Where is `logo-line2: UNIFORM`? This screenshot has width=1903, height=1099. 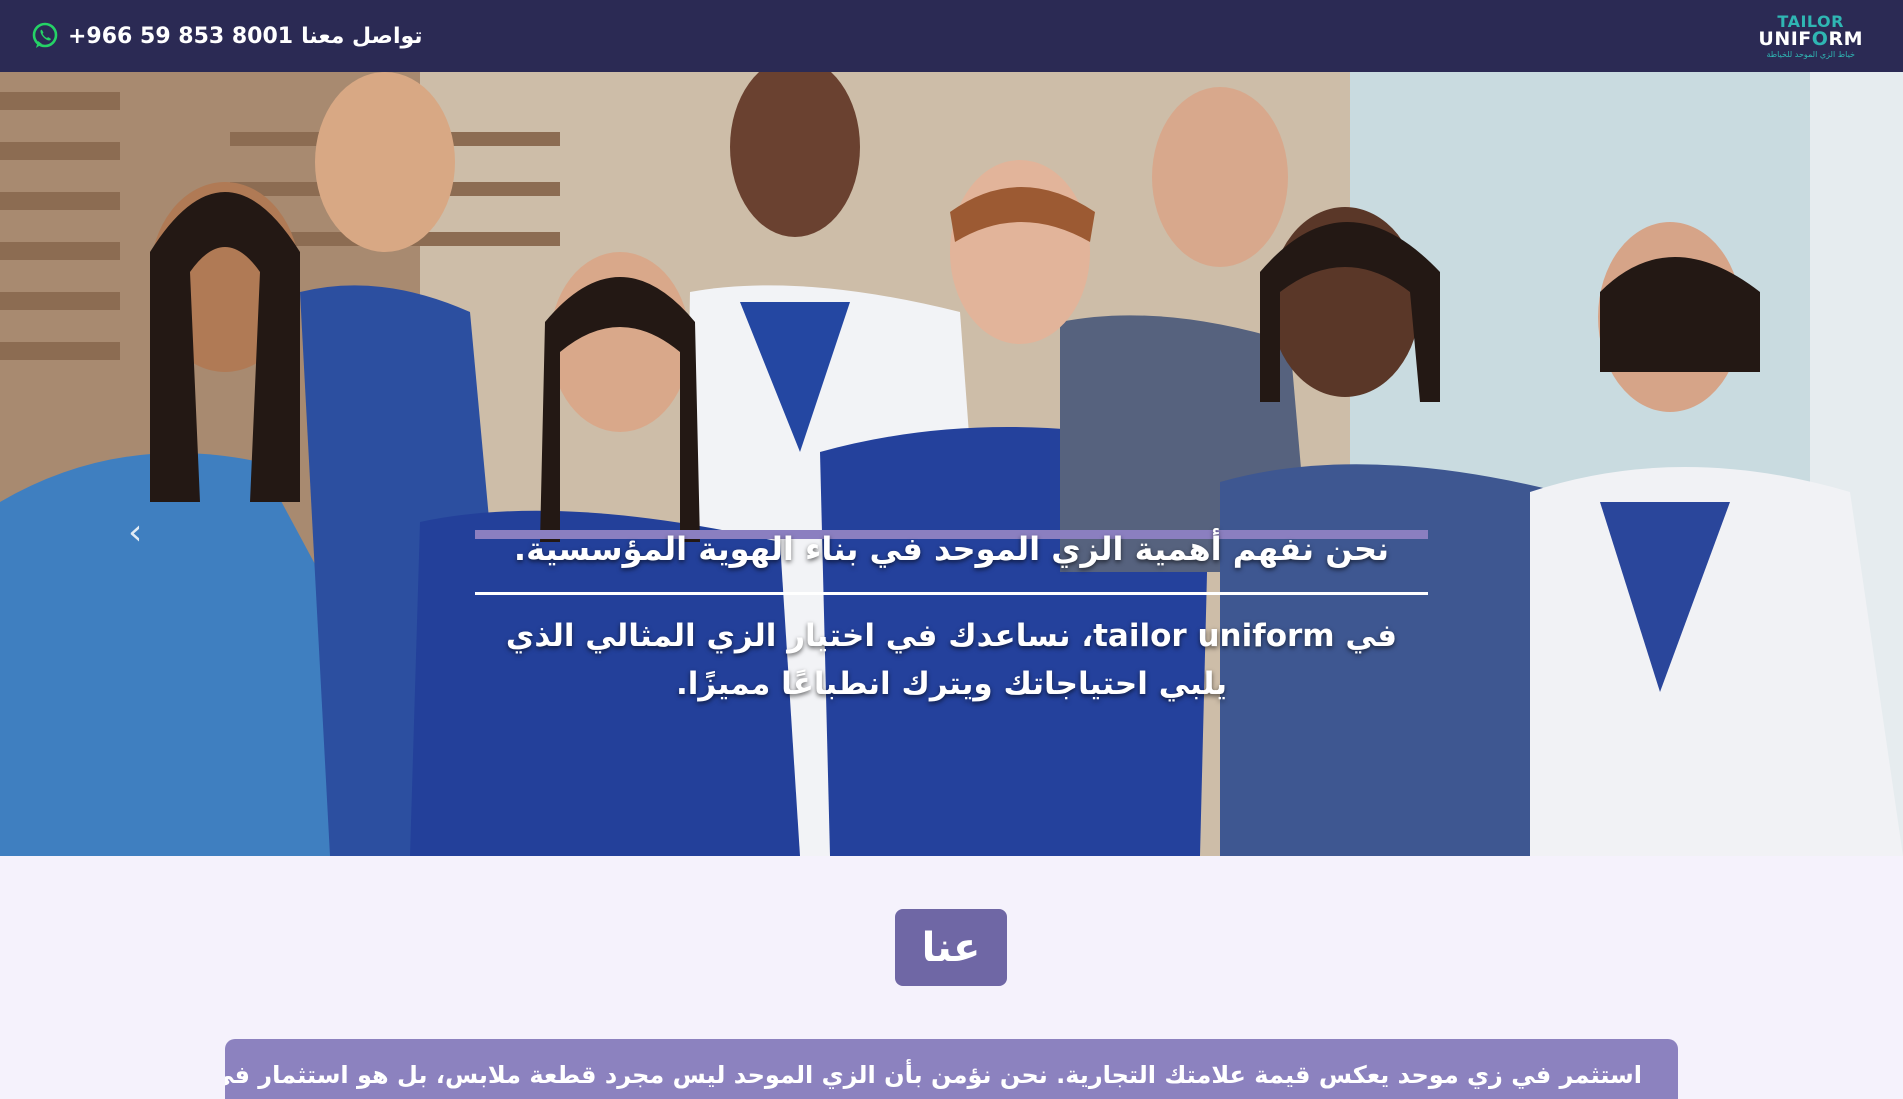
logo-line2: UNIFORM is located at coordinates (1810, 38).